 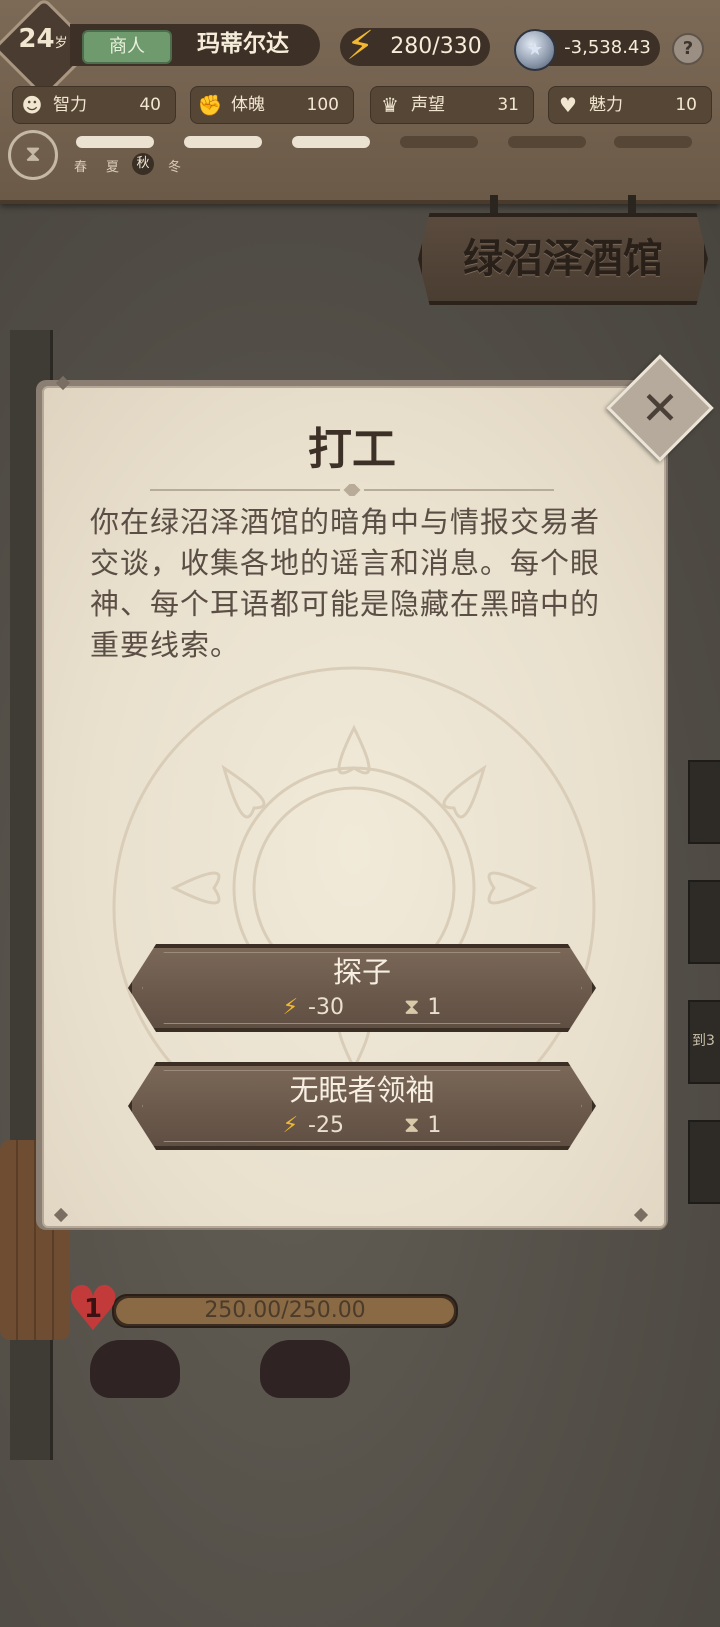 What do you see at coordinates (175, 167) in the screenshot?
I see `season-winter: 冬` at bounding box center [175, 167].